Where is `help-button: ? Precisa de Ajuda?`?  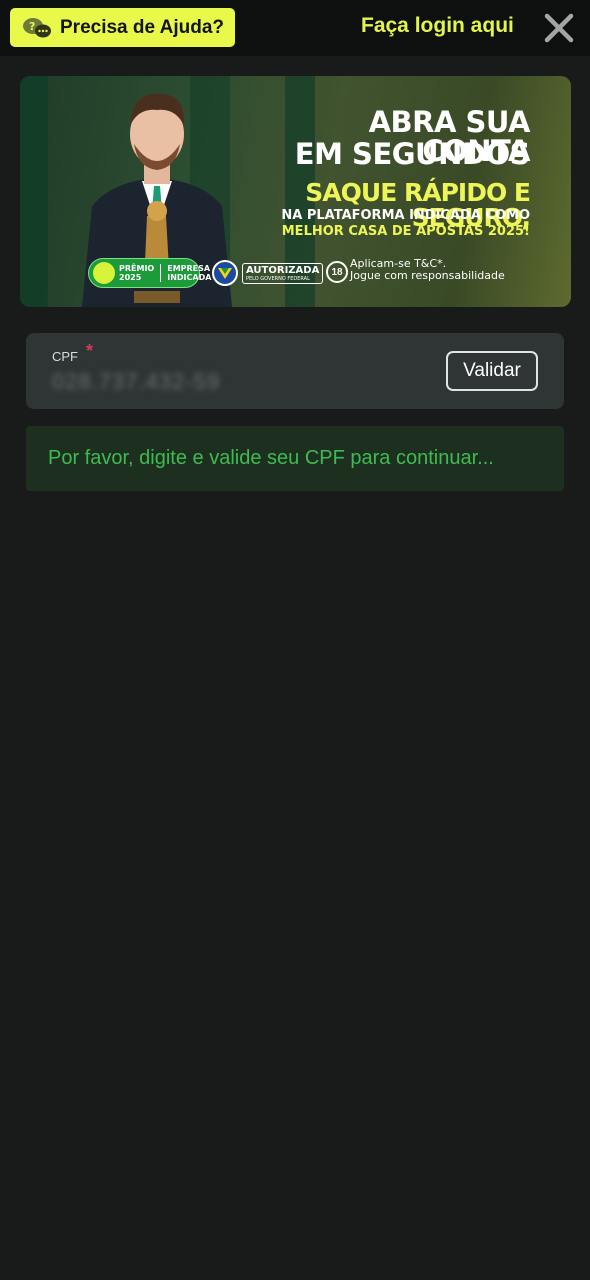 help-button: ? Precisa de Ajuda? is located at coordinates (122, 27).